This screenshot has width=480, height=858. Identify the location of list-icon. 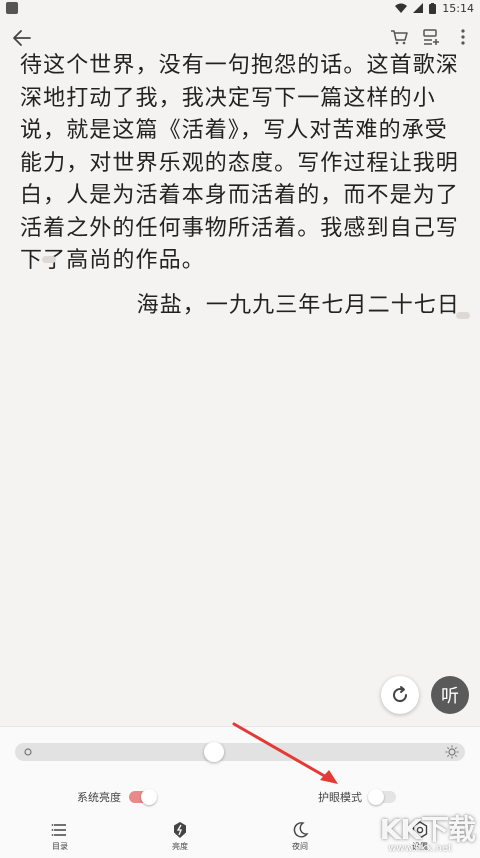
(58, 830).